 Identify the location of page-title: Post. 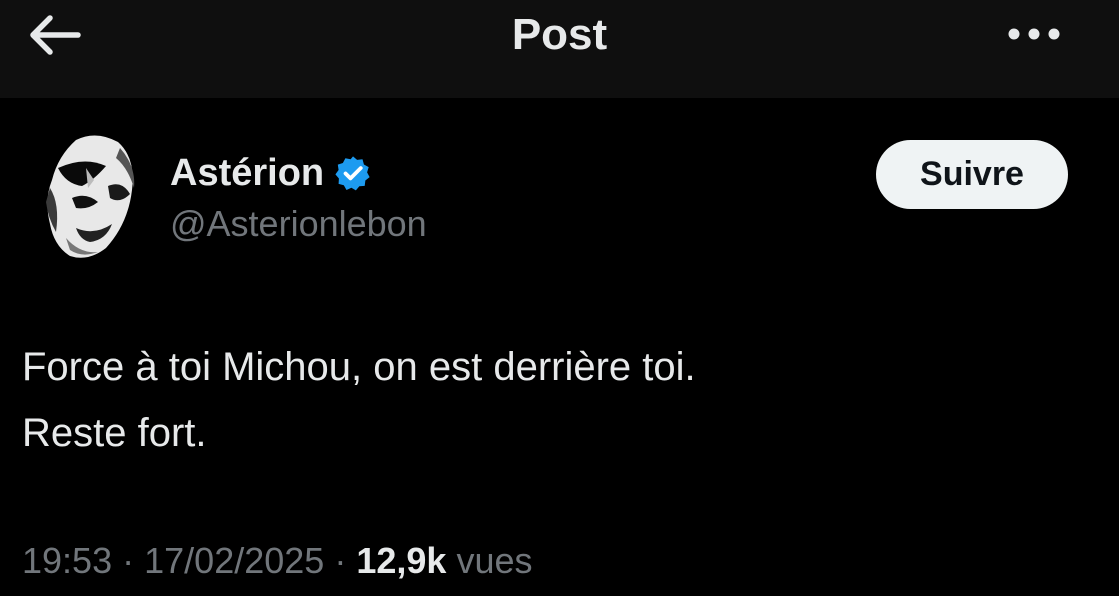
(559, 34).